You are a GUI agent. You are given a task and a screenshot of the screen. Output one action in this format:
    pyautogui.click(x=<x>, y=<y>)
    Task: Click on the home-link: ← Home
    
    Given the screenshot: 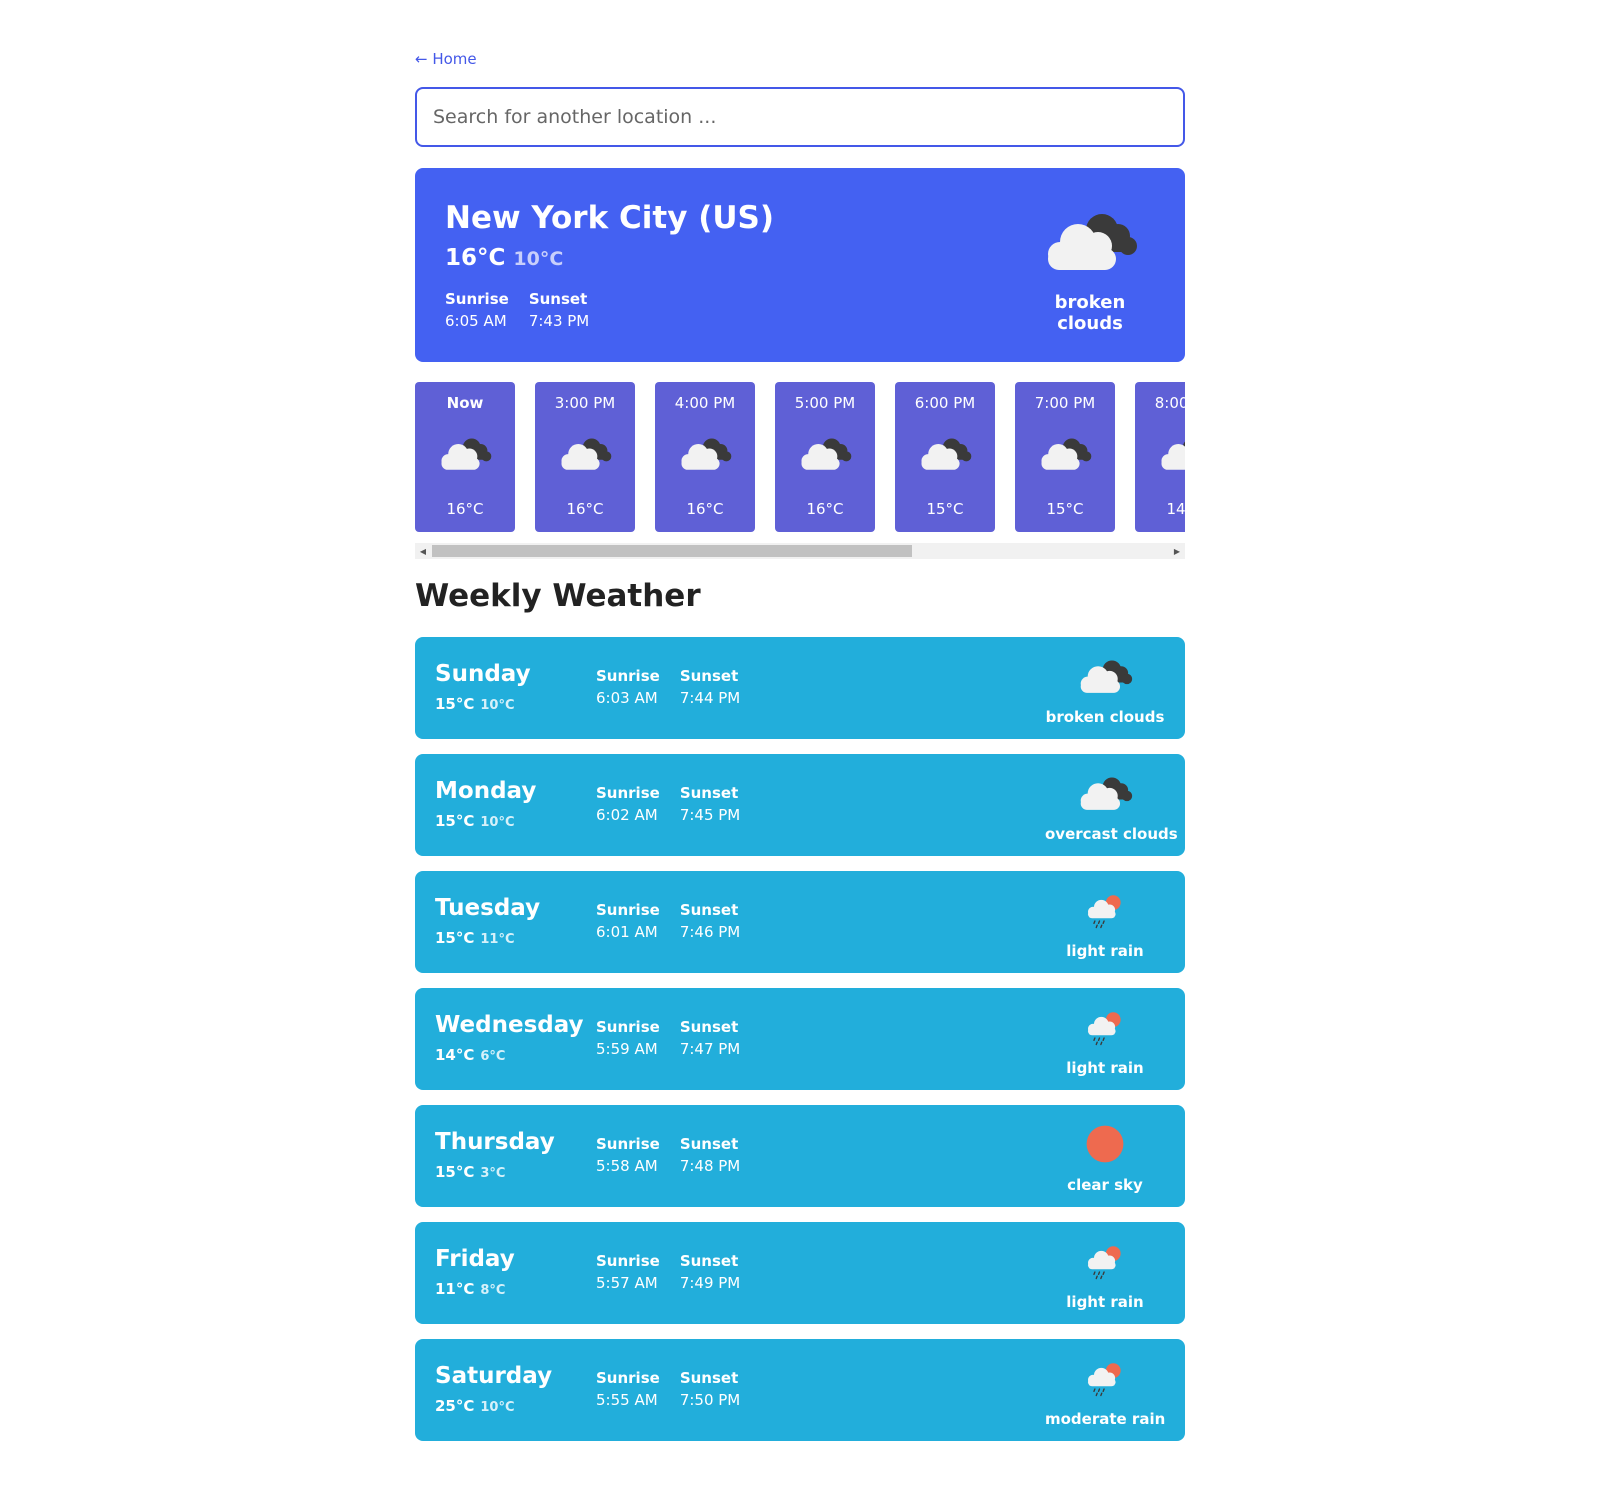 What is the action you would take?
    pyautogui.click(x=446, y=59)
    